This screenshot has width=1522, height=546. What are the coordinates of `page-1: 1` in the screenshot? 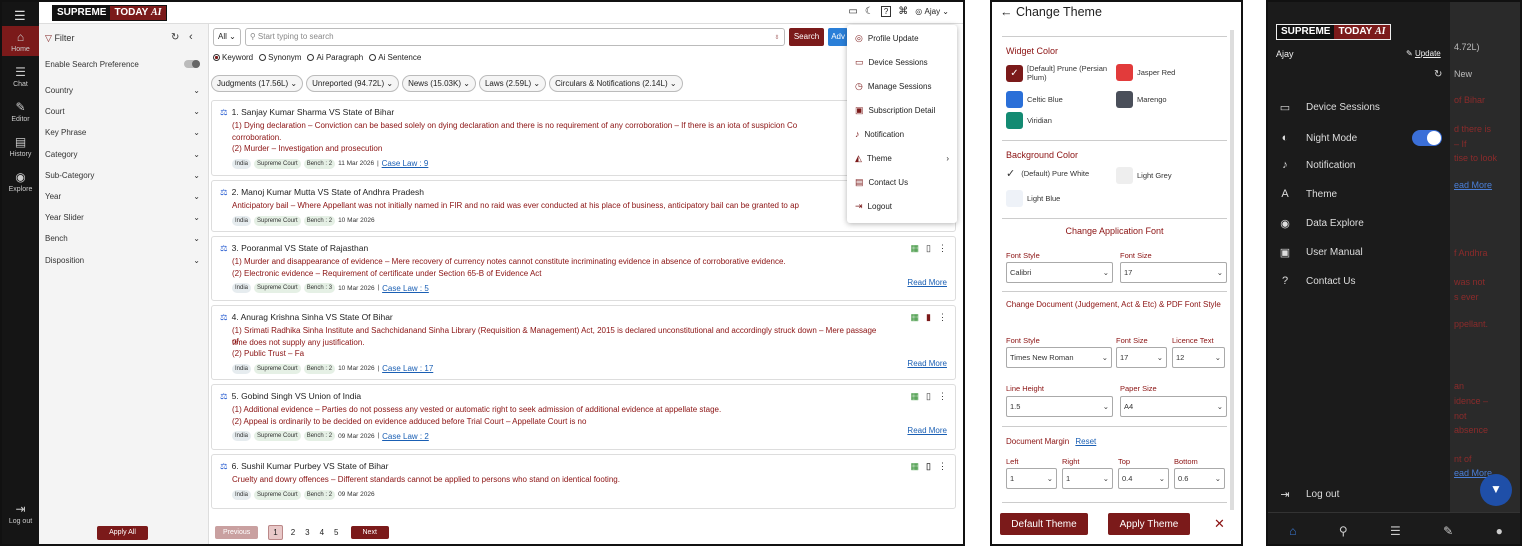 It's located at (275, 532).